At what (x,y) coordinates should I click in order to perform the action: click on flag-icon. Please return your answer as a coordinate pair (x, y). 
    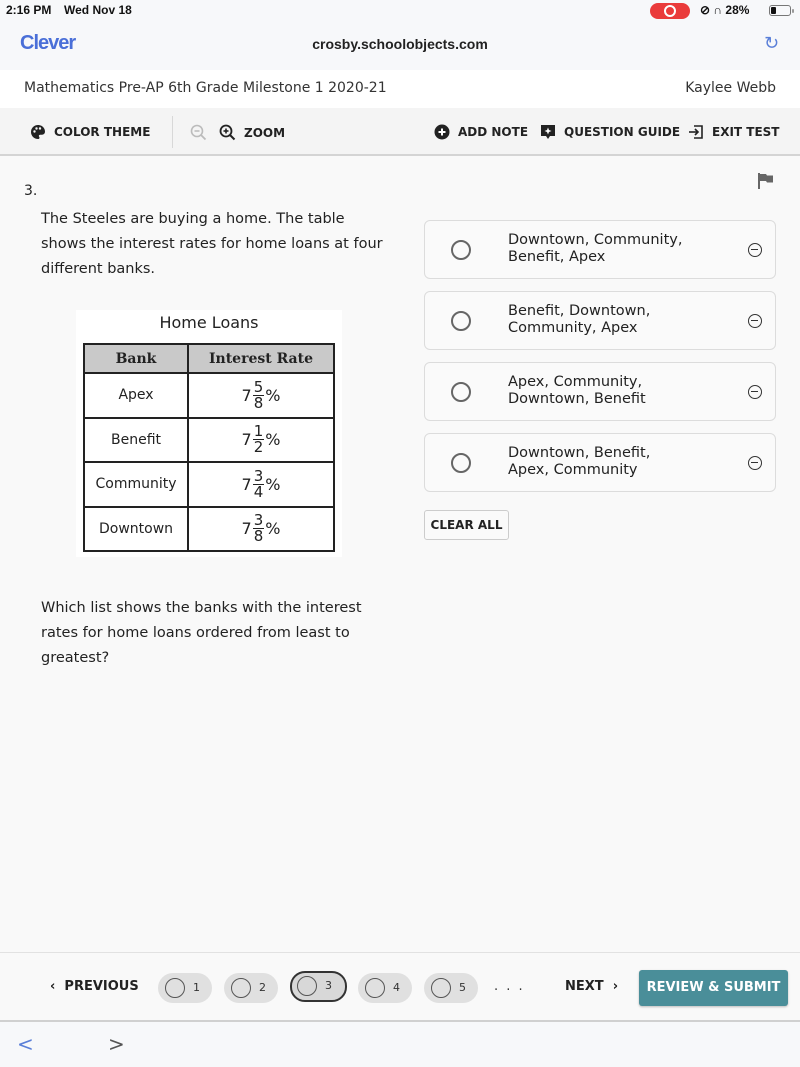
    Looking at the image, I should click on (765, 181).